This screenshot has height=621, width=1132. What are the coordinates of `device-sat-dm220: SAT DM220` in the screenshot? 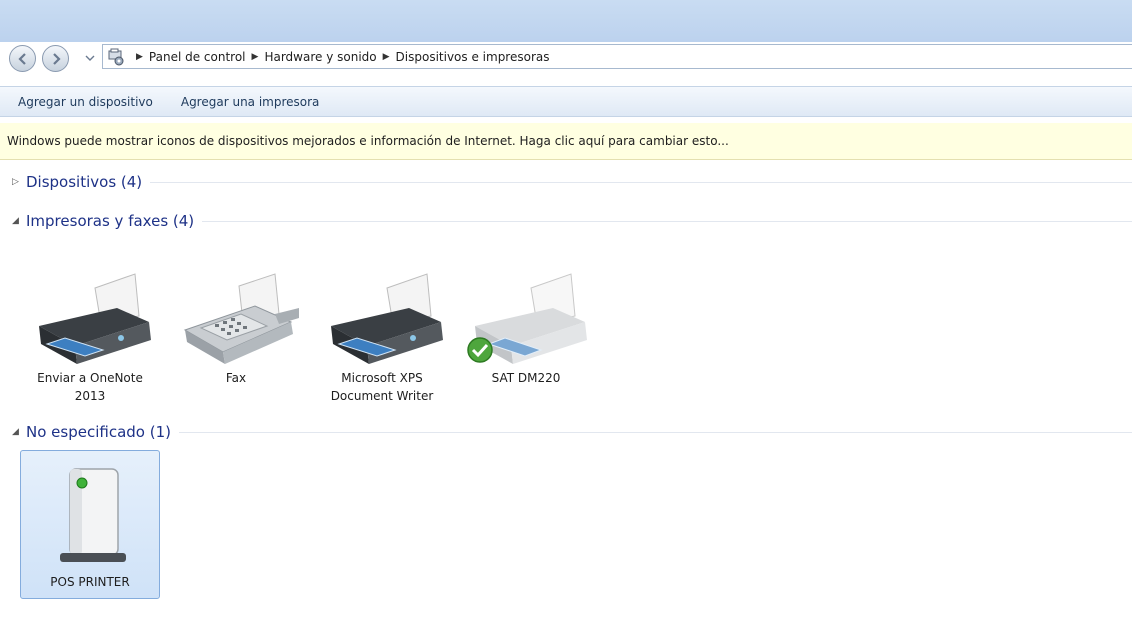 It's located at (526, 328).